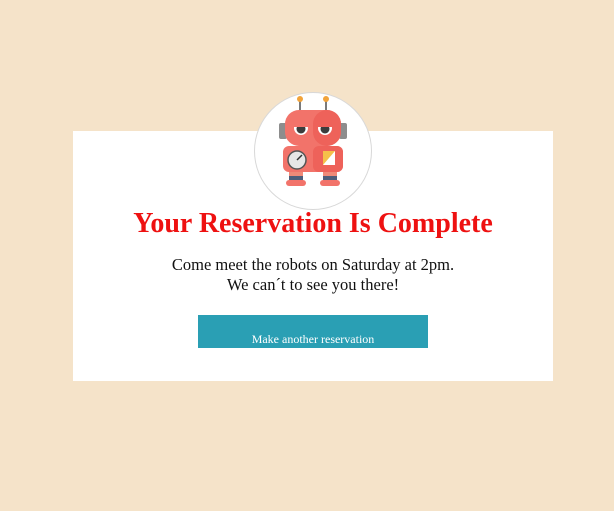 The width and height of the screenshot is (614, 511). What do you see at coordinates (313, 339) in the screenshot?
I see `button-label: Make another reservation` at bounding box center [313, 339].